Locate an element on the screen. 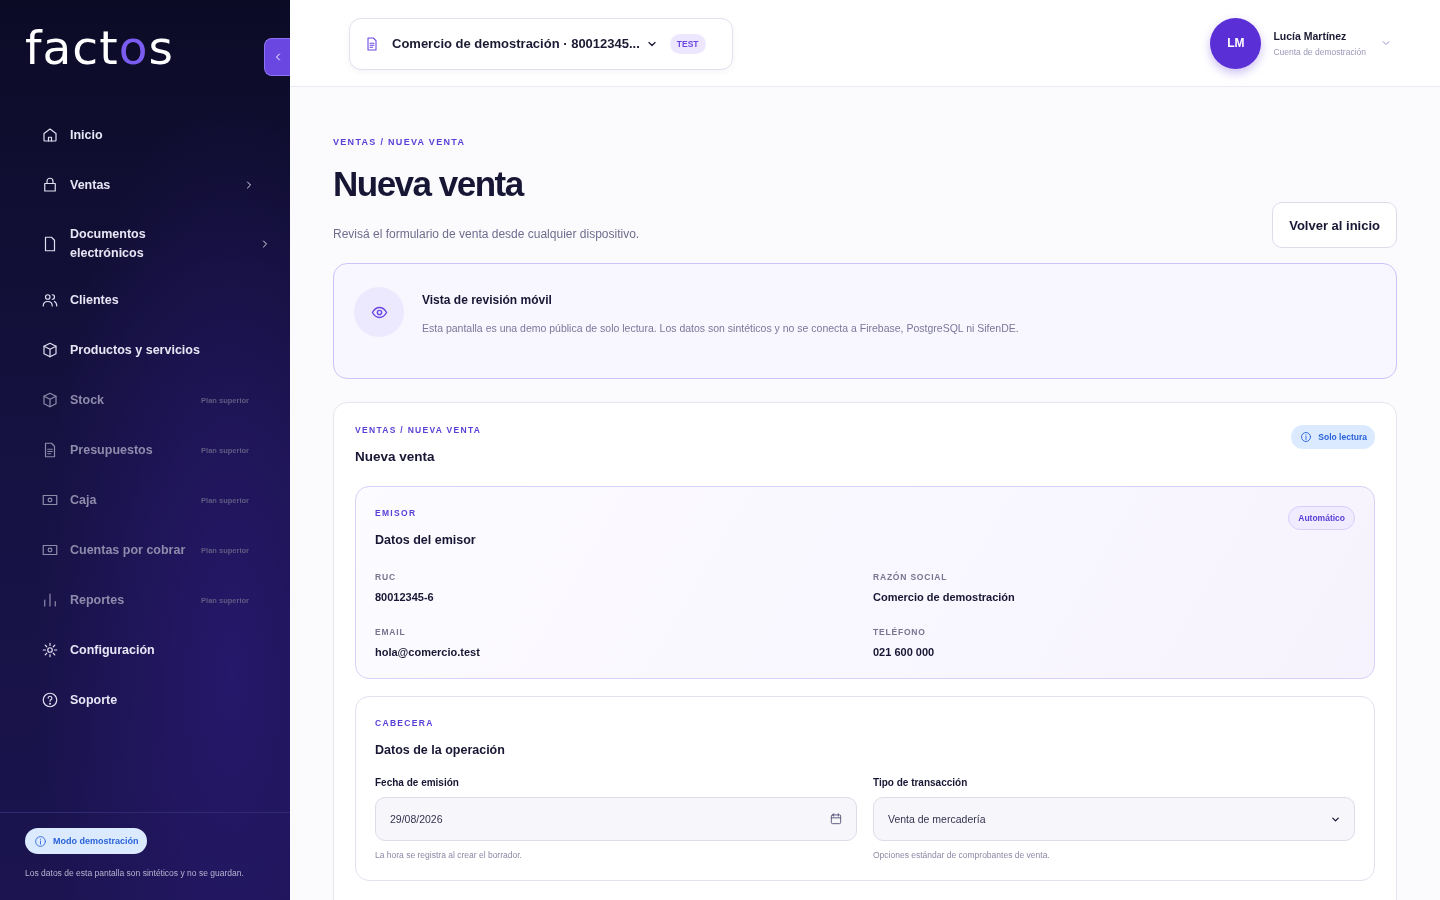 This screenshot has width=1440, height=900. demo-note: Los datos de esta pantalla son sintéticos y no se guardan. is located at coordinates (135, 873).